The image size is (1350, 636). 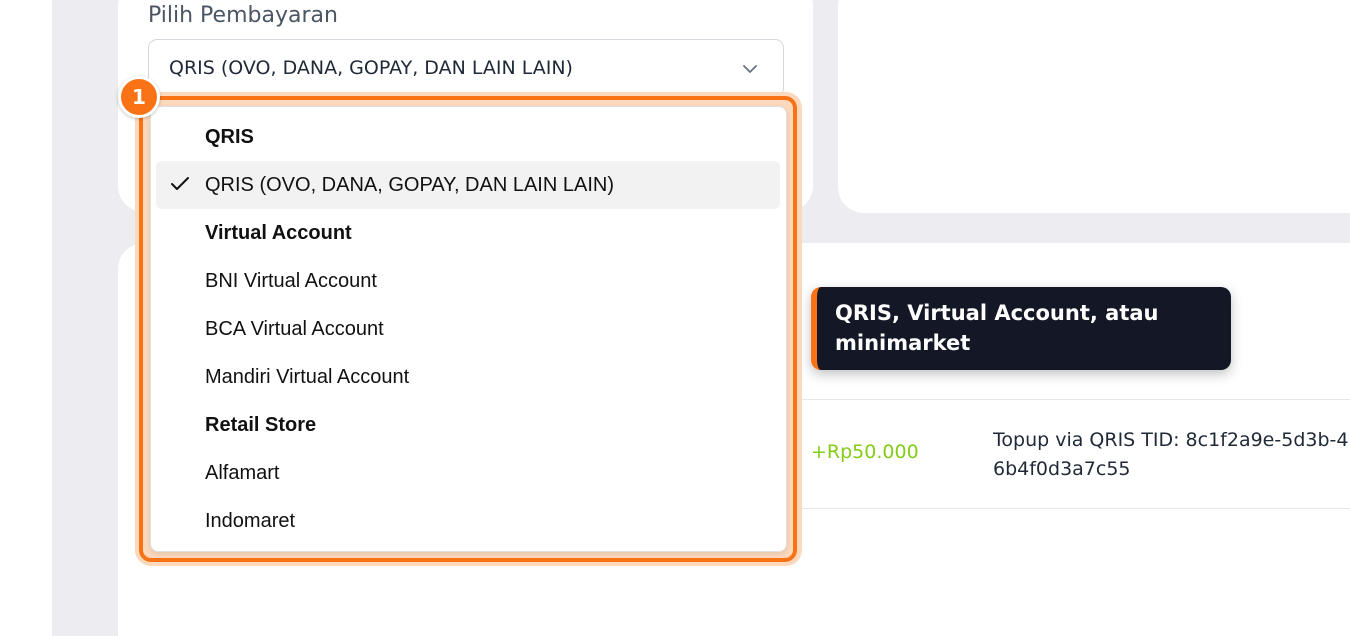 I want to click on tutorial-tooltip: QRIS, Virtual Account, atau minimarket, so click(x=1021, y=328).